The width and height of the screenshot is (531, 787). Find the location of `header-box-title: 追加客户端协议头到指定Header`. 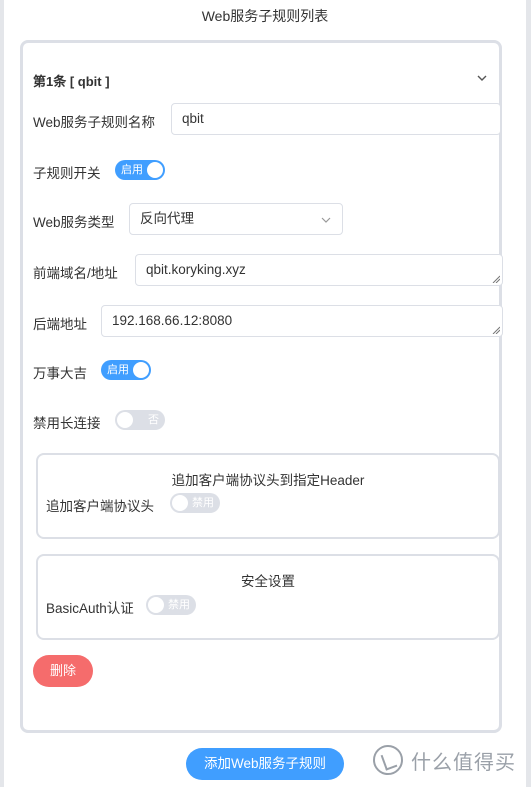

header-box-title: 追加客户端协议头到指定Header is located at coordinates (268, 480).